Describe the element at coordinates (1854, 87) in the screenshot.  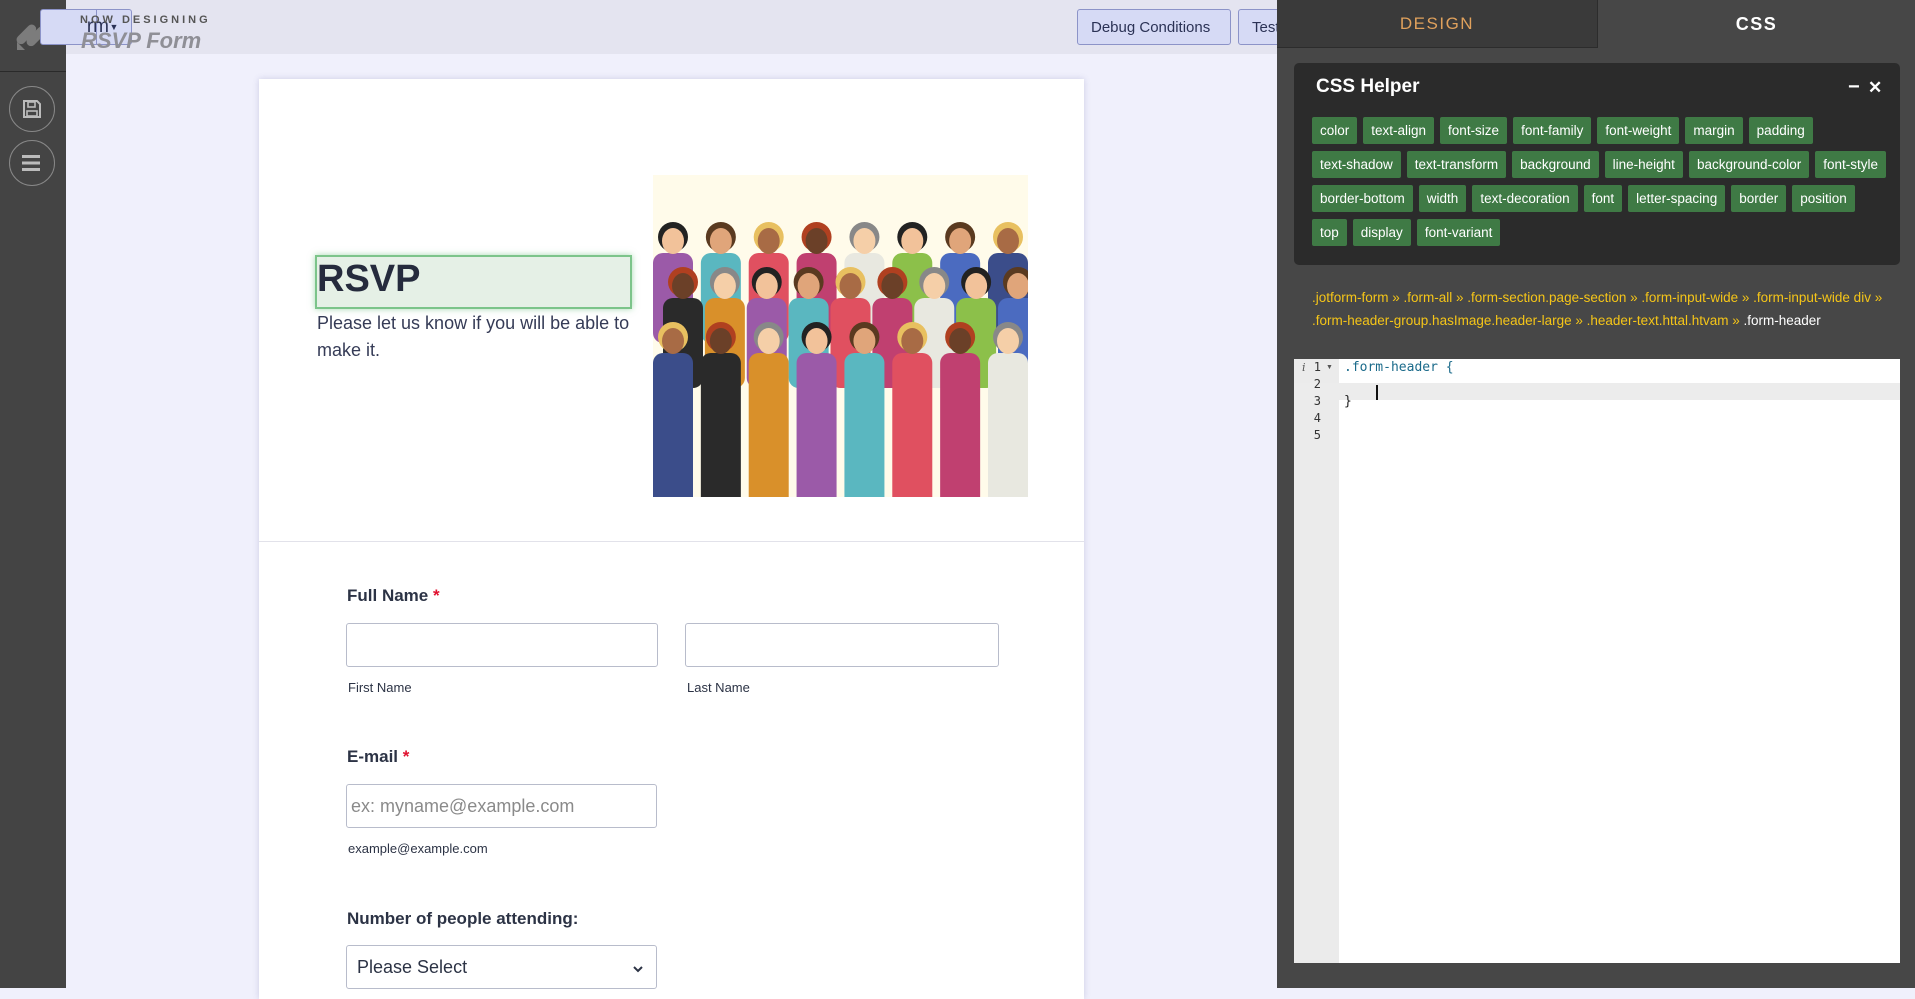
I see `minimize-button: −` at that location.